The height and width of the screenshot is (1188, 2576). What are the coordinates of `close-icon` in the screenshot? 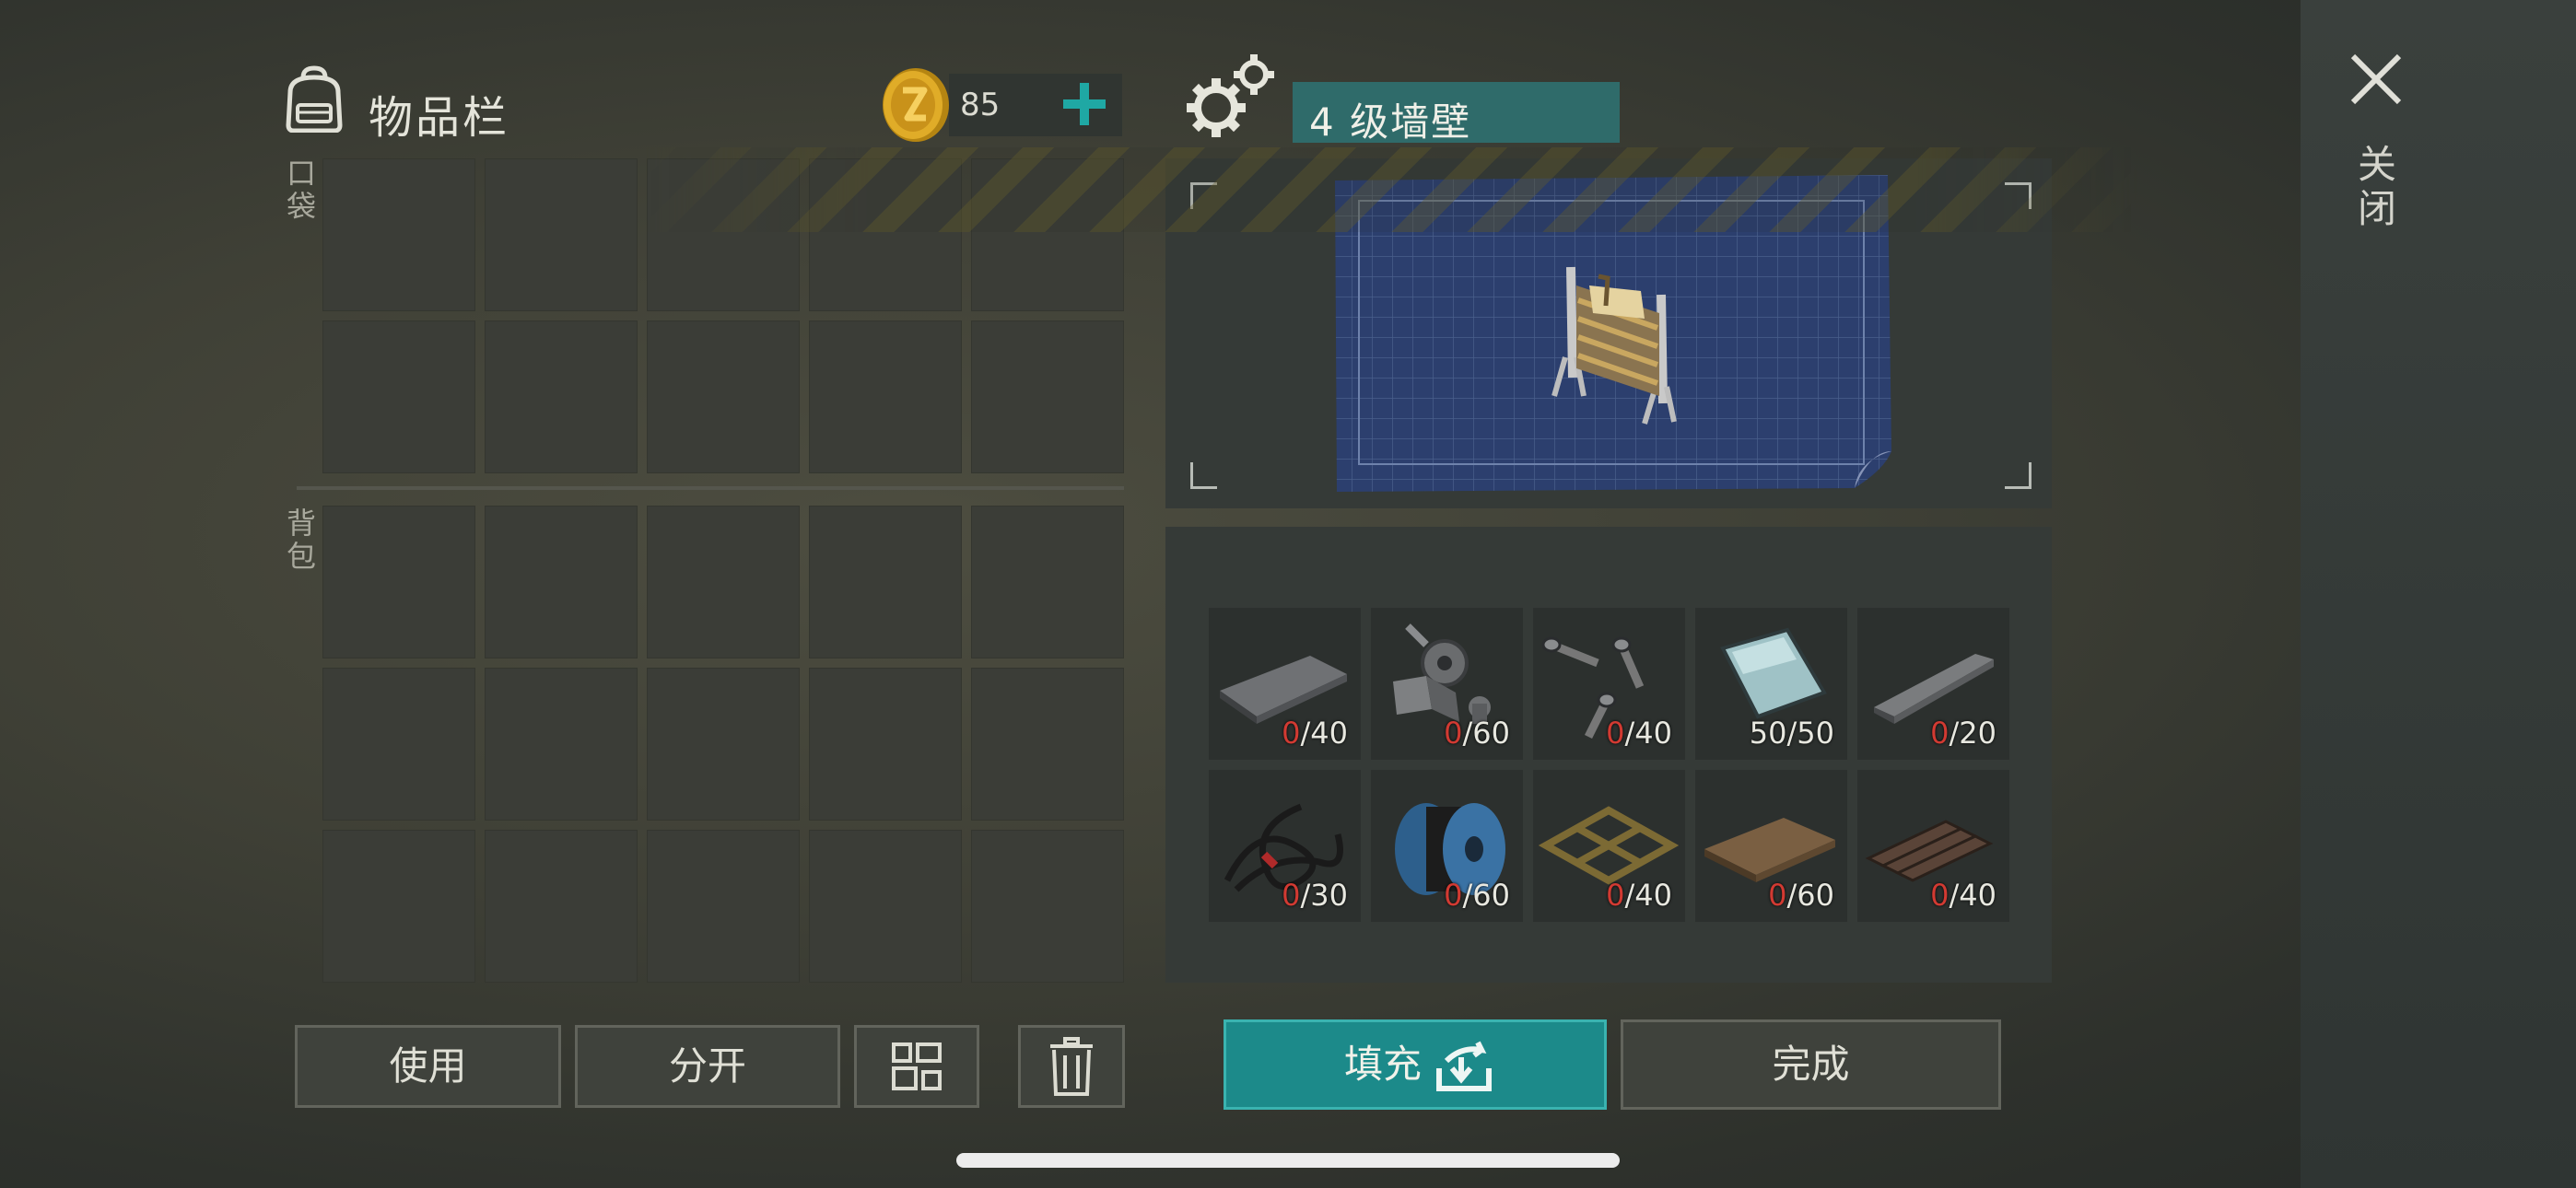 It's located at (2376, 79).